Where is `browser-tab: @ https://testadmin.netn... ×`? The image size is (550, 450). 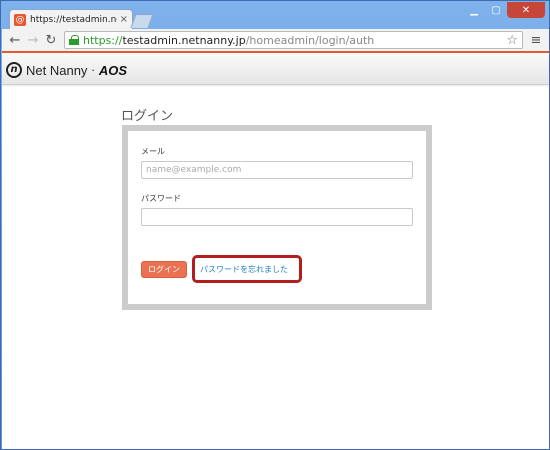 browser-tab: @ https://testadmin.netn... × is located at coordinates (71, 19).